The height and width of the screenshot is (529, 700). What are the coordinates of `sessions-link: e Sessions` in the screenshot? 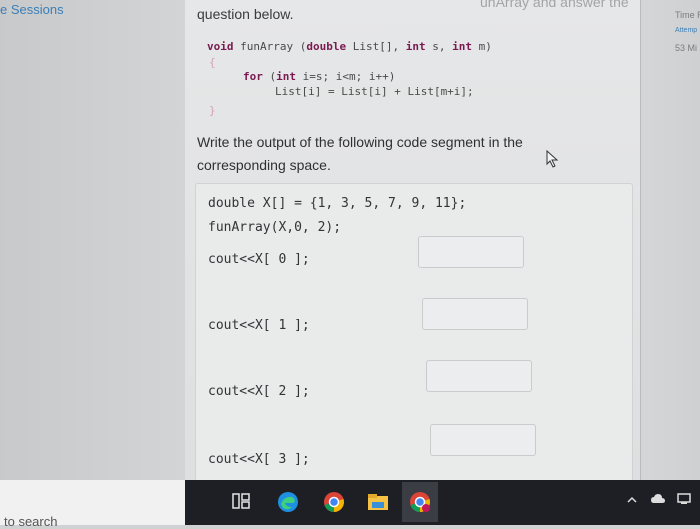 It's located at (32, 9).